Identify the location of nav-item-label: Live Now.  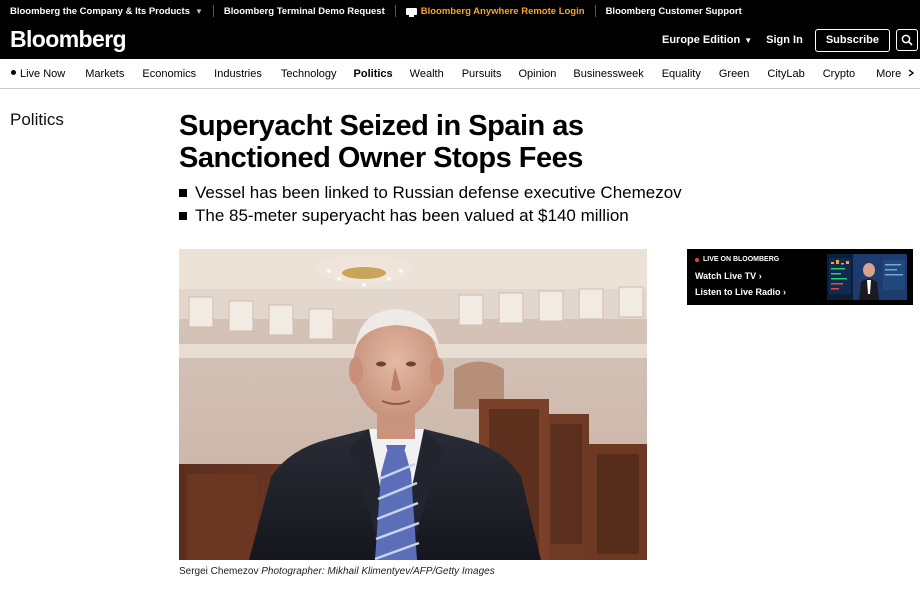
(43, 73).